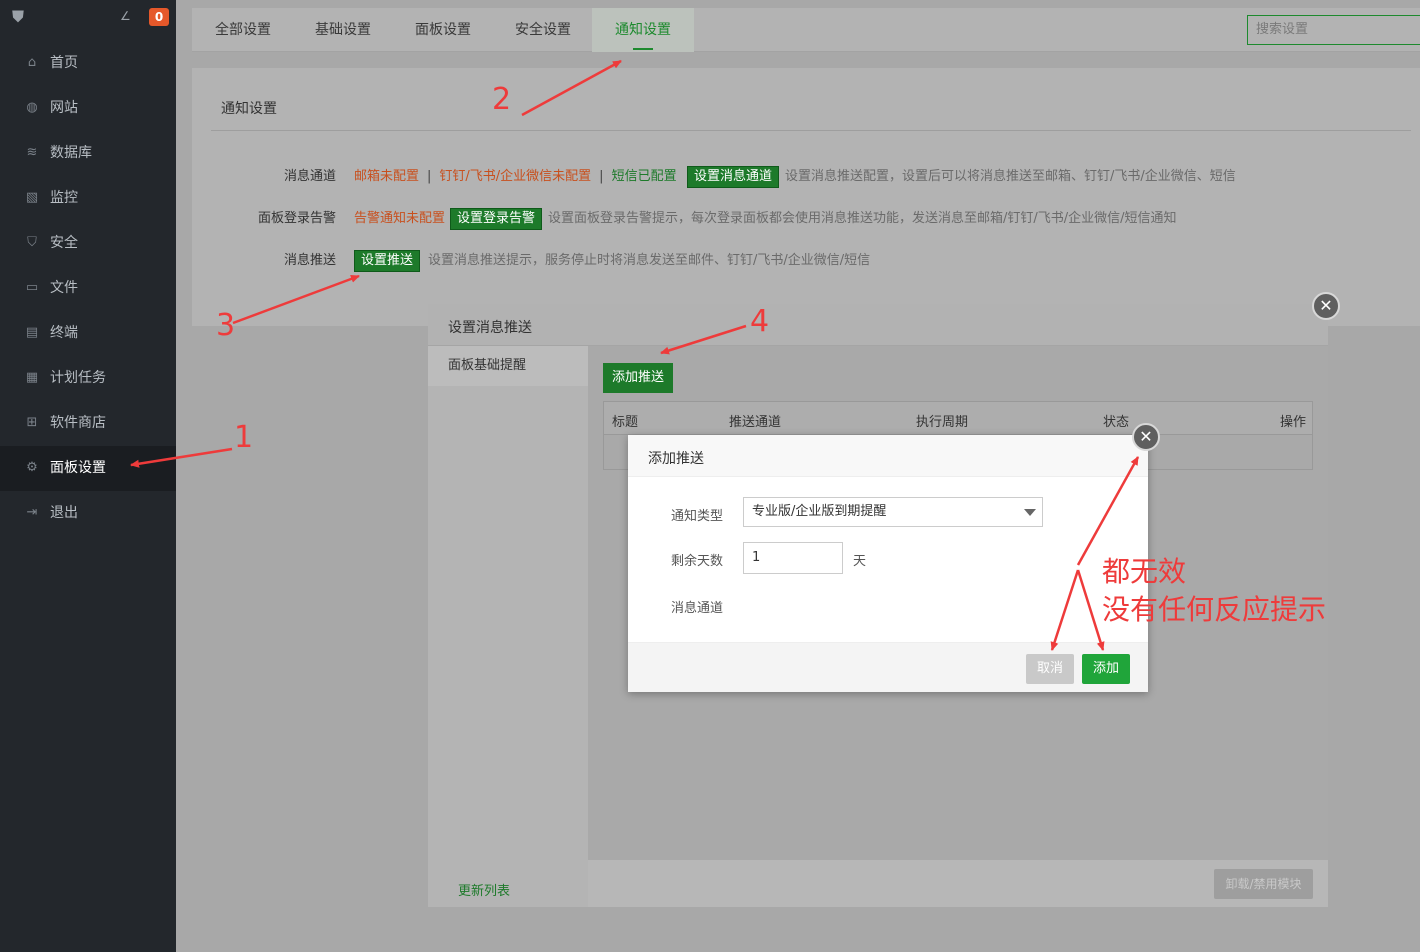 The width and height of the screenshot is (1420, 952). Describe the element at coordinates (643, 30) in the screenshot. I see `tab-notification-settings: 通知设置` at that location.